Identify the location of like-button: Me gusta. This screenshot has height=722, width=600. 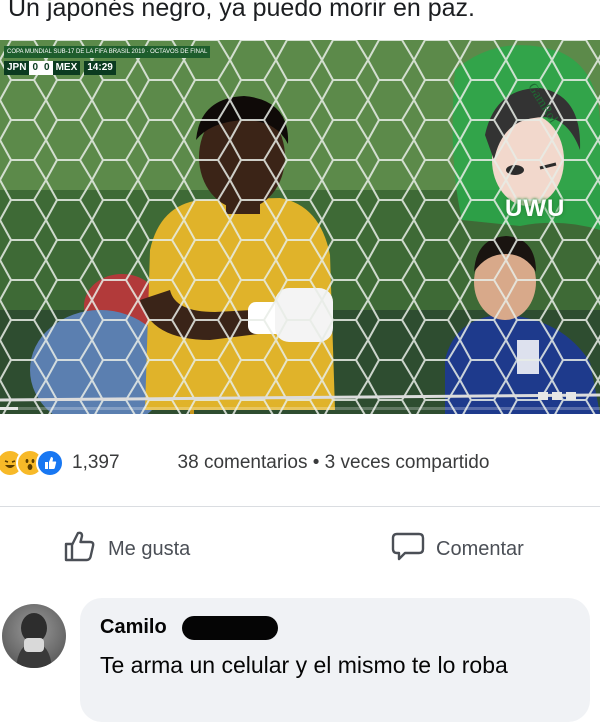
(126, 549).